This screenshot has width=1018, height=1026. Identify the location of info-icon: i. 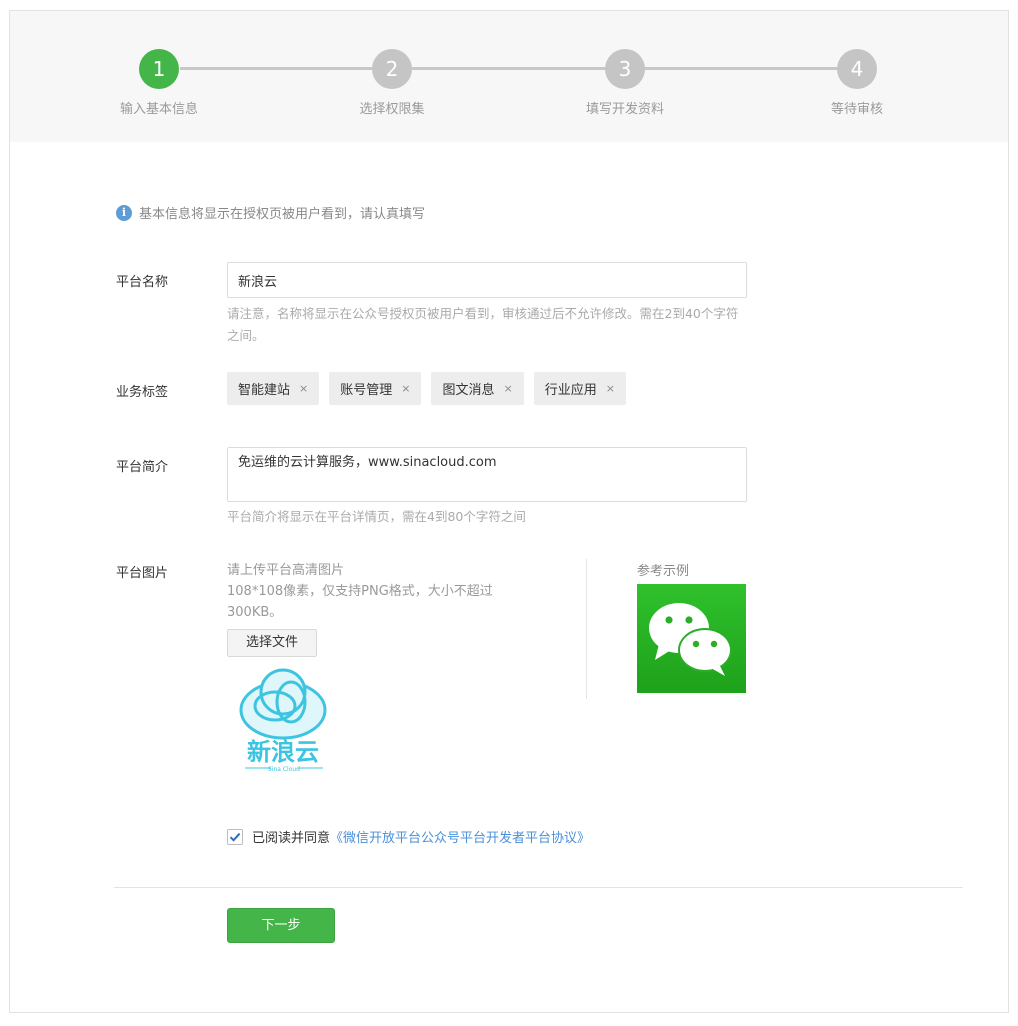
(124, 212).